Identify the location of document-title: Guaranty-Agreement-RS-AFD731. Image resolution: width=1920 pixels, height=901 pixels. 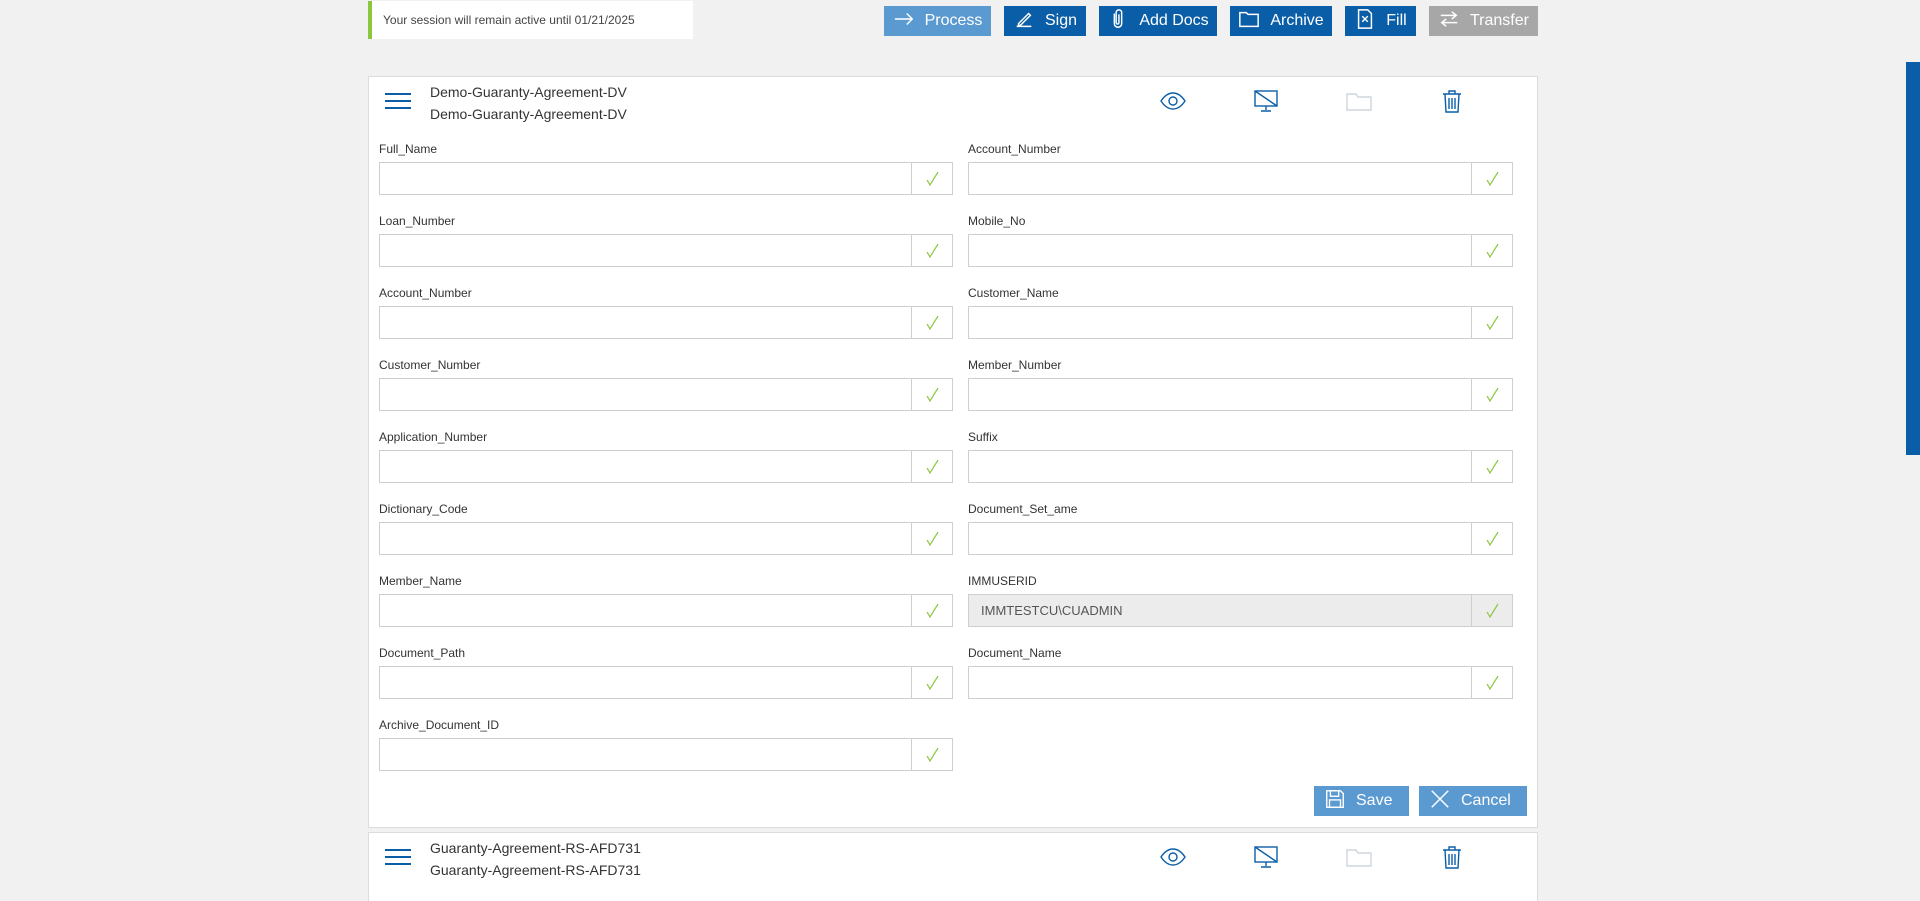
(535, 848).